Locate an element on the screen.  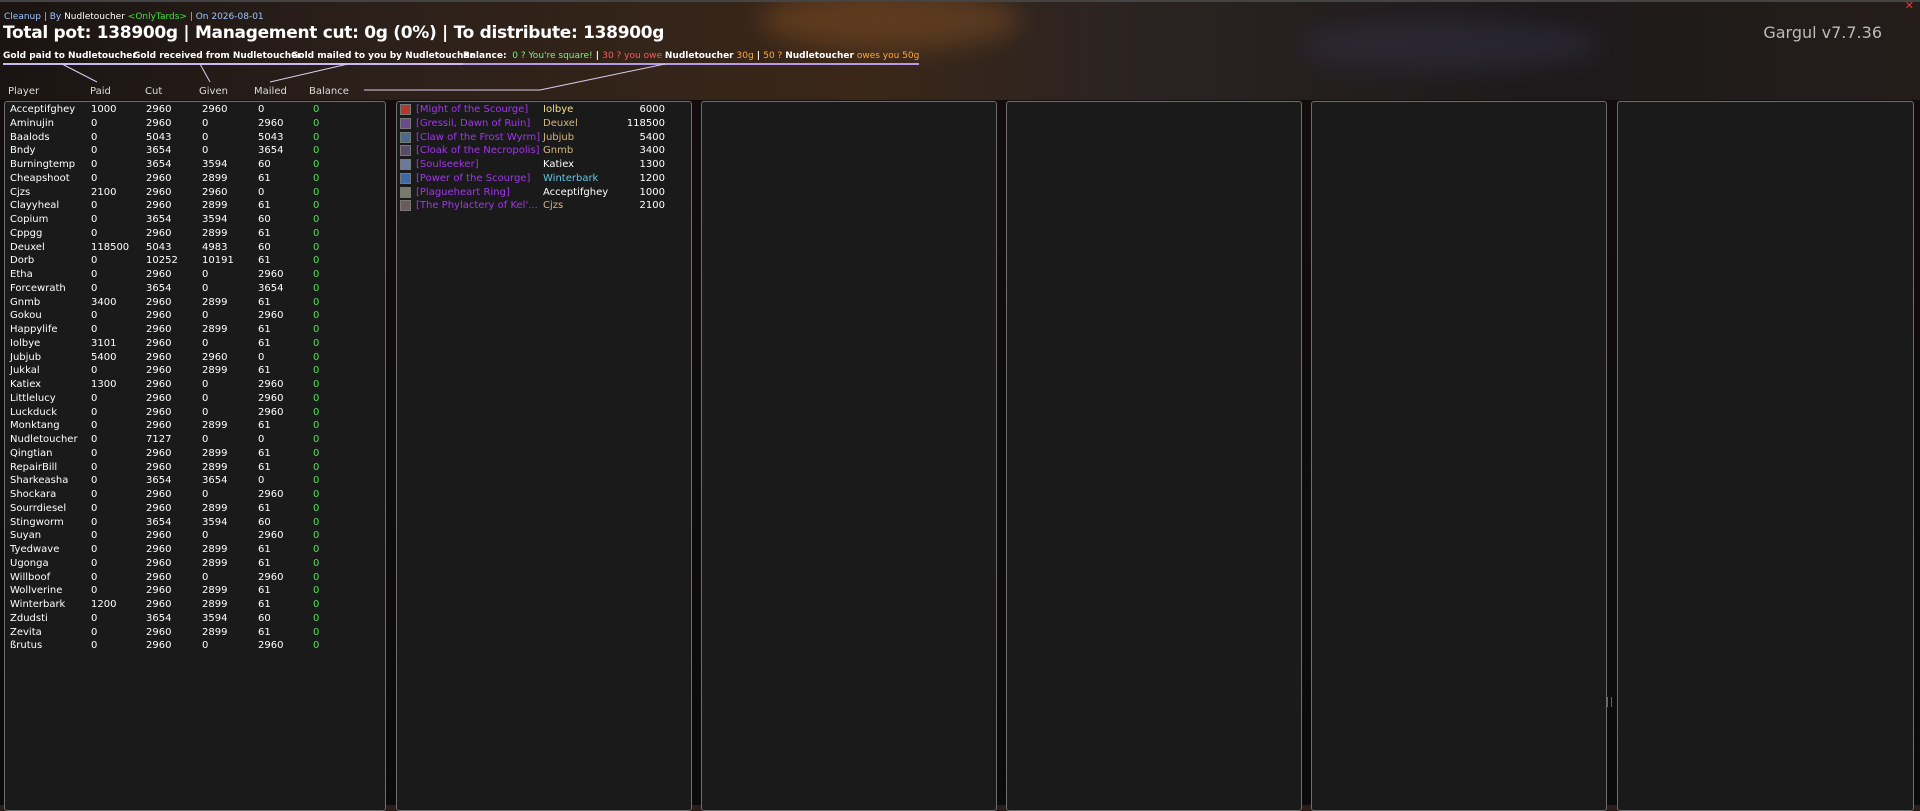
item-winner: Acceptifghey is located at coordinates (576, 192).